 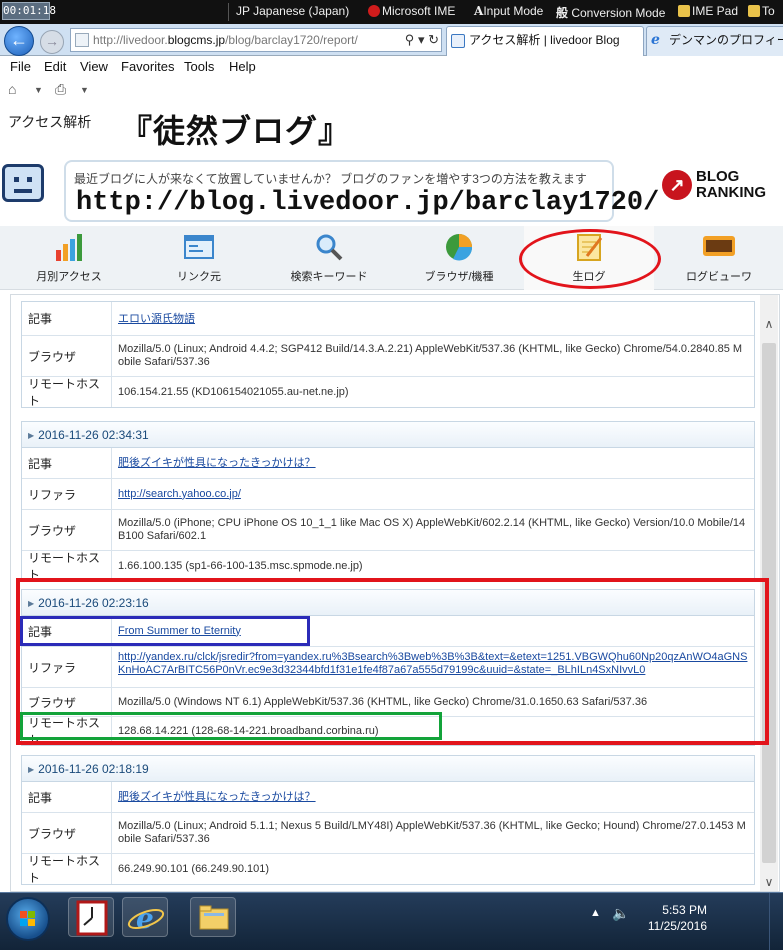 I want to click on row-key: リモートホスト, so click(x=67, y=392).